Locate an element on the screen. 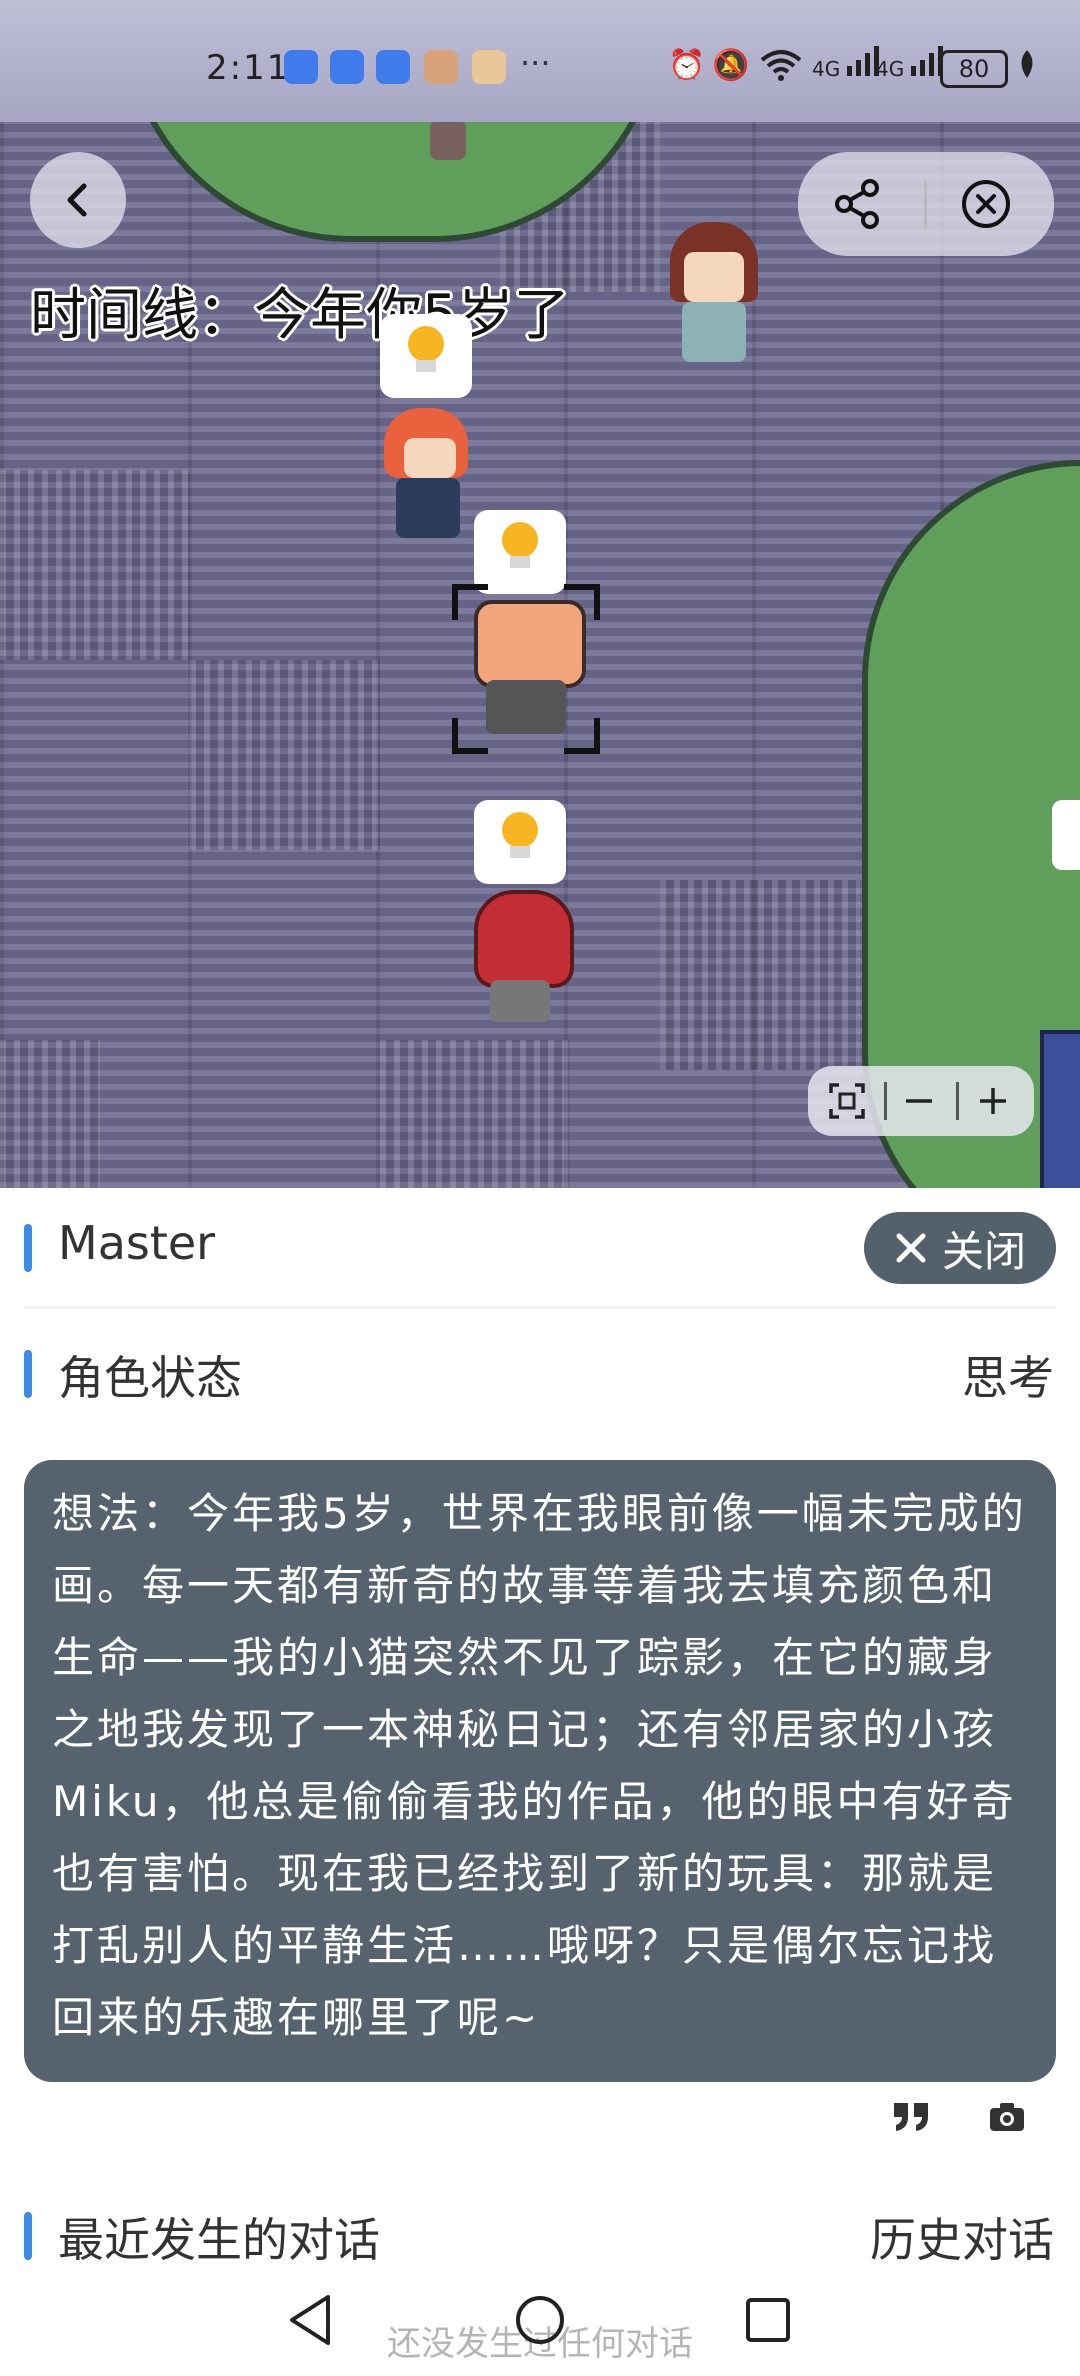 The image size is (1080, 2376). selected-character is located at coordinates (526, 669).